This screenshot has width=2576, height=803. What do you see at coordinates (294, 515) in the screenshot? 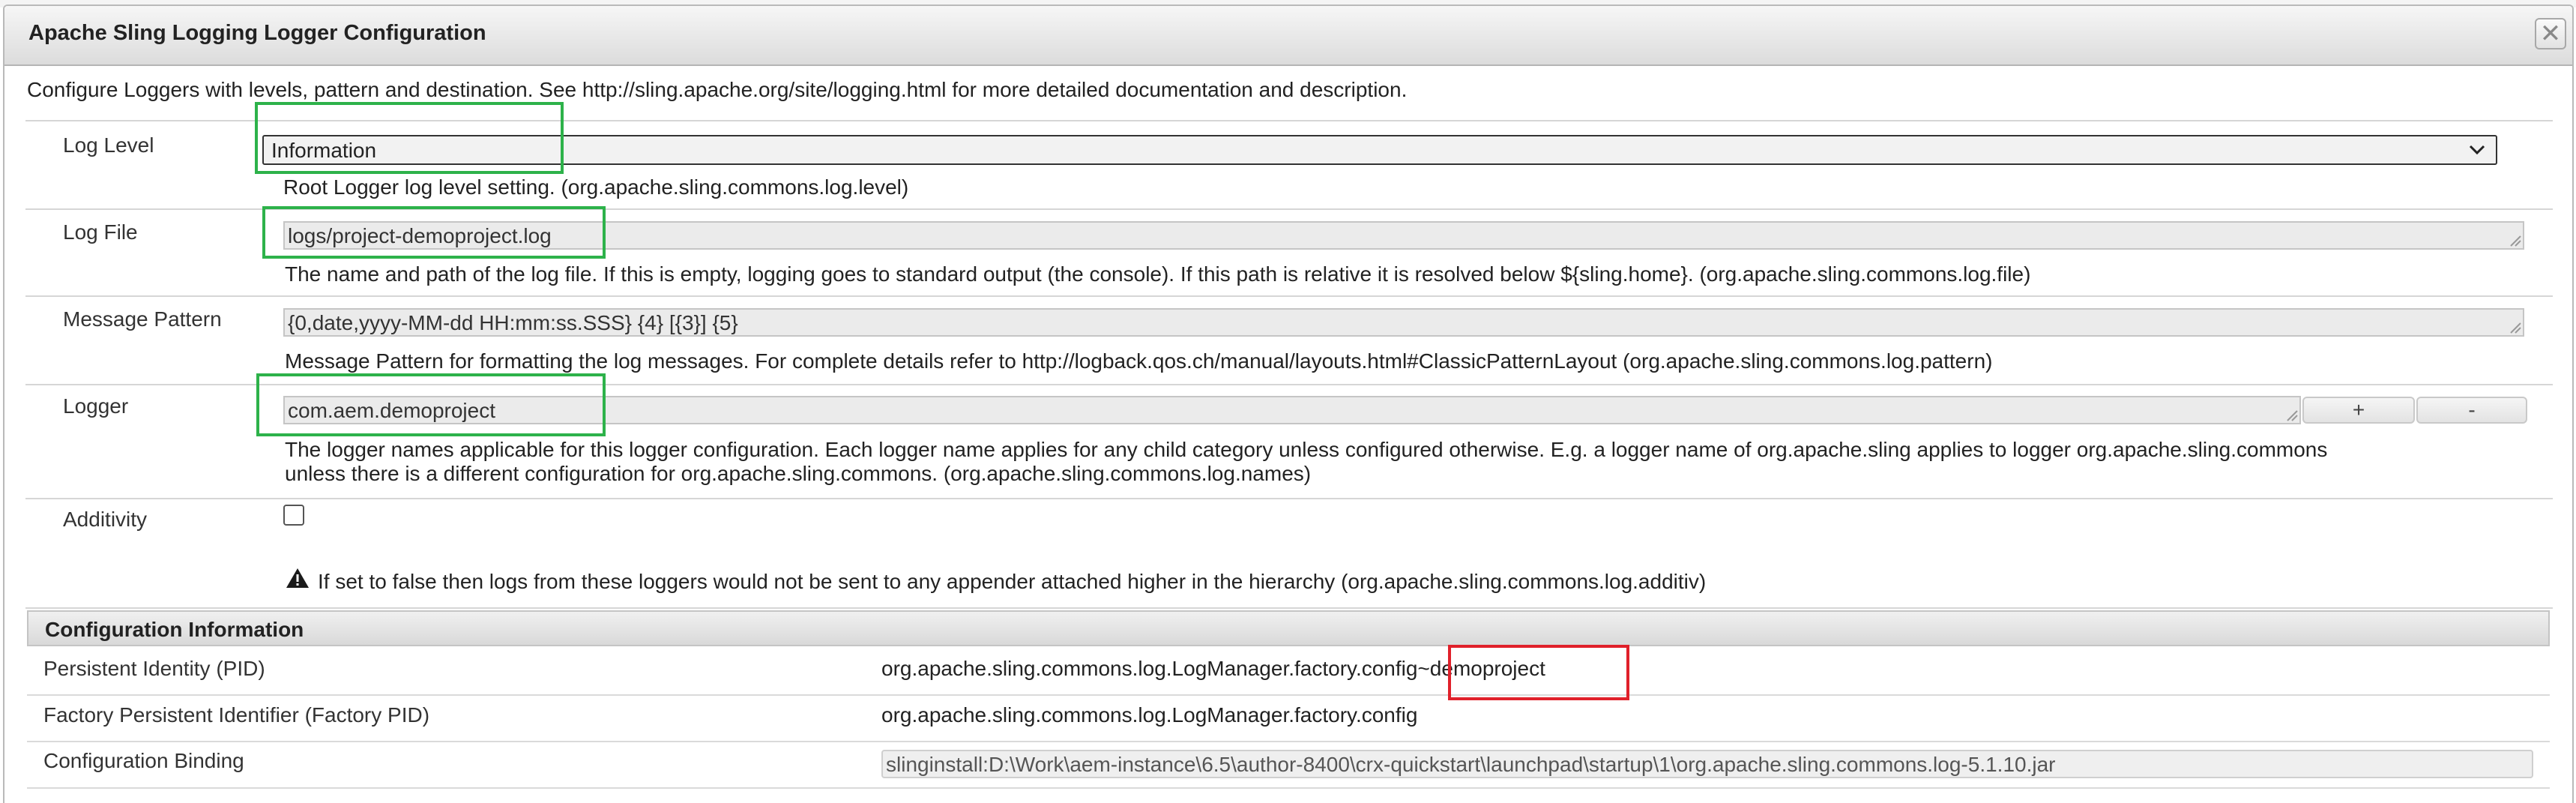
I see `additivity-checkbox` at bounding box center [294, 515].